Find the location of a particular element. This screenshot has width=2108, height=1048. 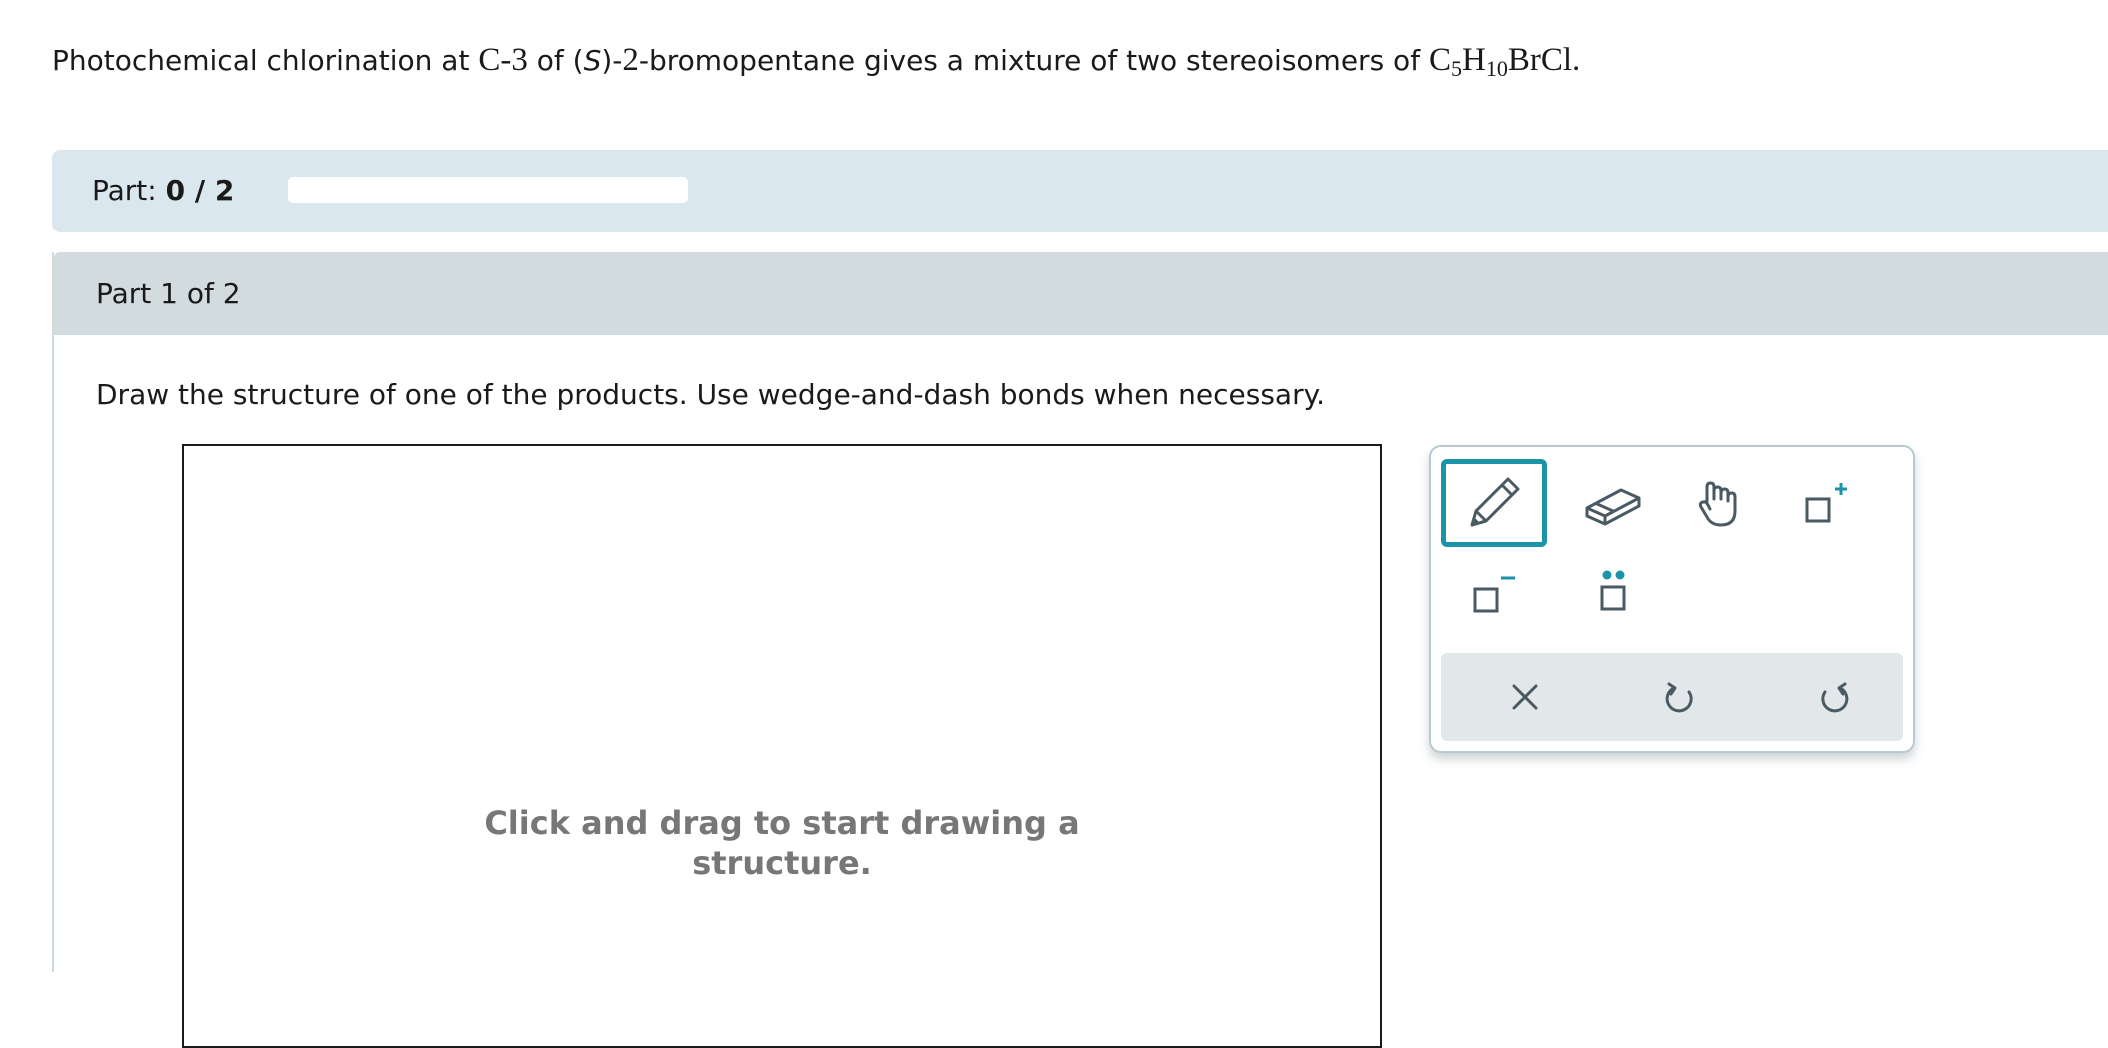

pencil-tool is located at coordinates (1494, 503).